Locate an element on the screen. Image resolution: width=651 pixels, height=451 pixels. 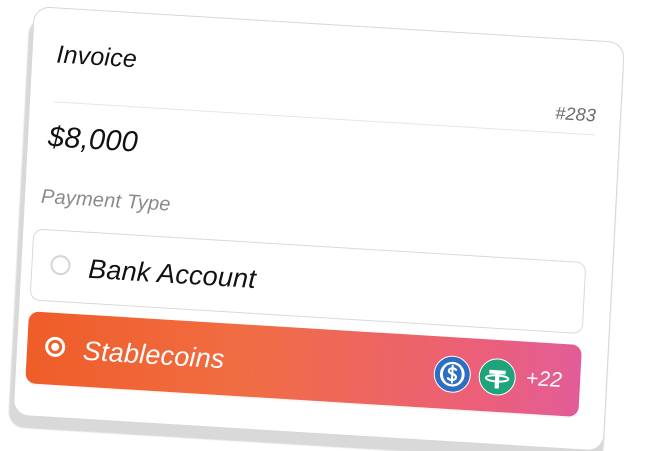
payment-type-label: Payment Type is located at coordinates (106, 200).